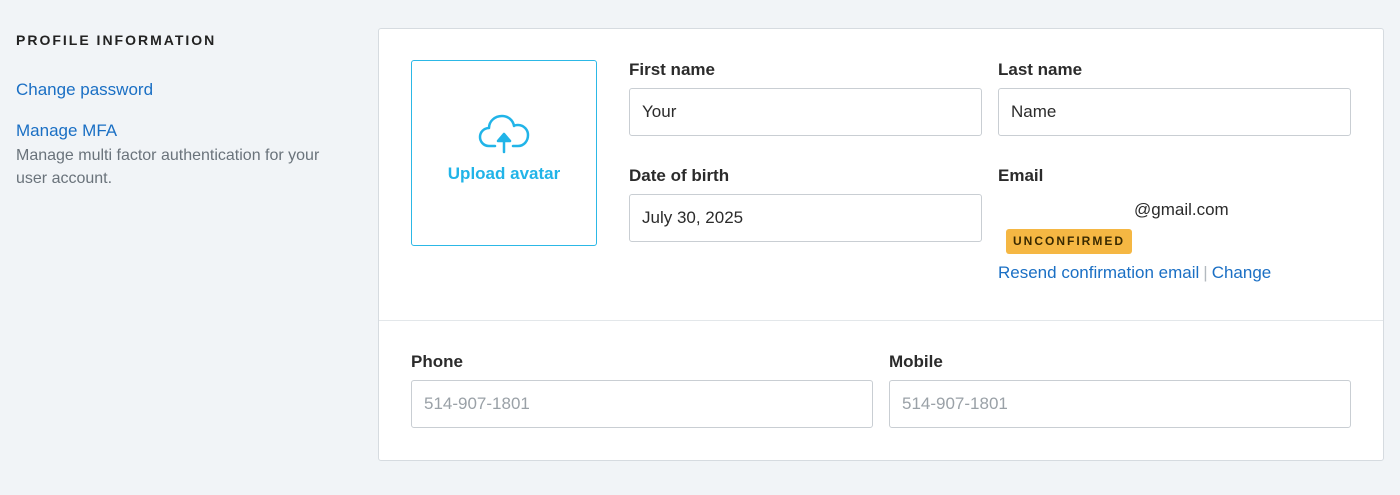 This screenshot has width=1400, height=495. I want to click on resend-confirmation-link: Resend confirmation email, so click(1098, 272).